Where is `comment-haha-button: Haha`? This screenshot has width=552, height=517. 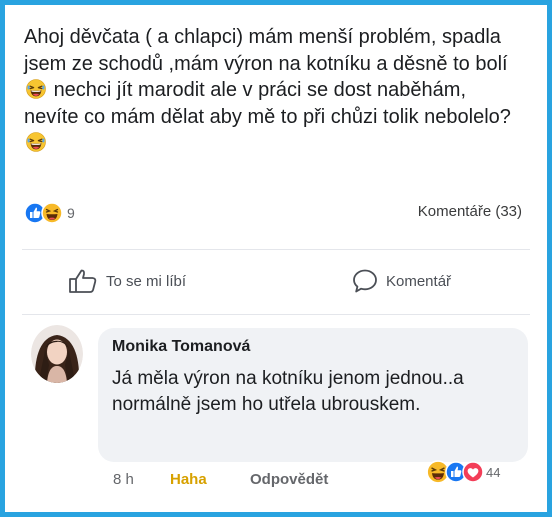 comment-haha-button: Haha is located at coordinates (188, 479).